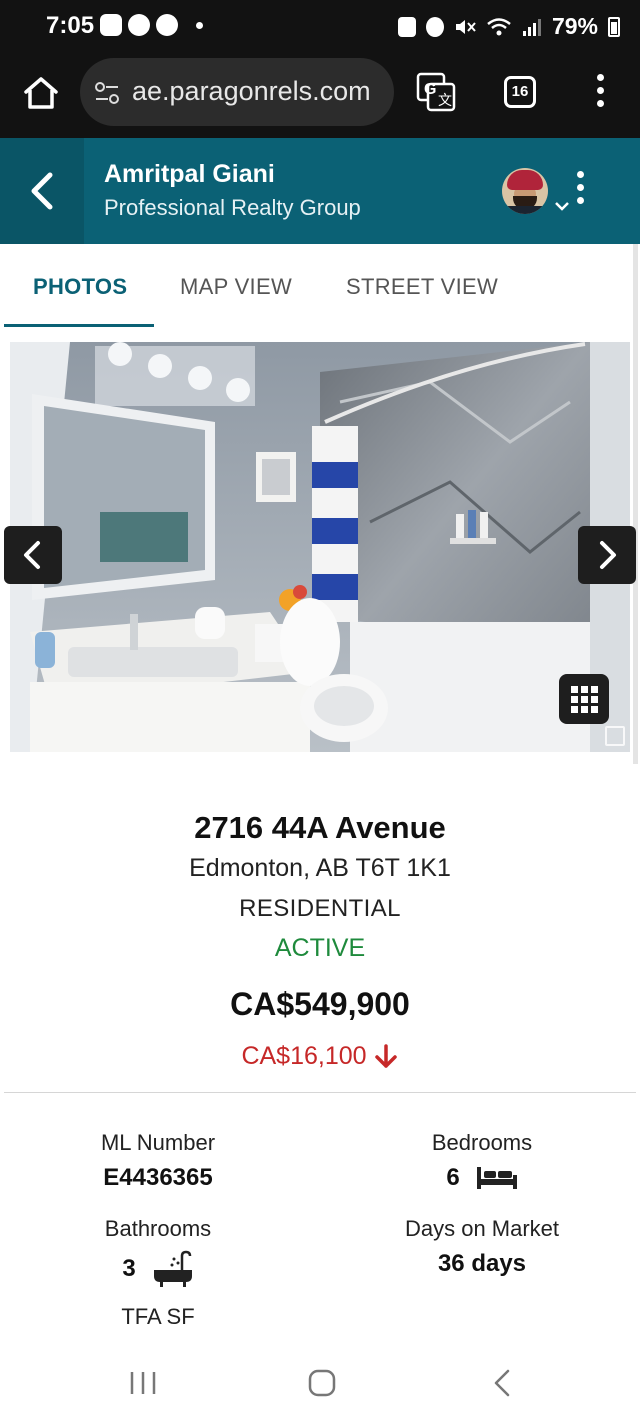 This screenshot has height=1422, width=640. I want to click on chevron-right-icon, so click(607, 555).